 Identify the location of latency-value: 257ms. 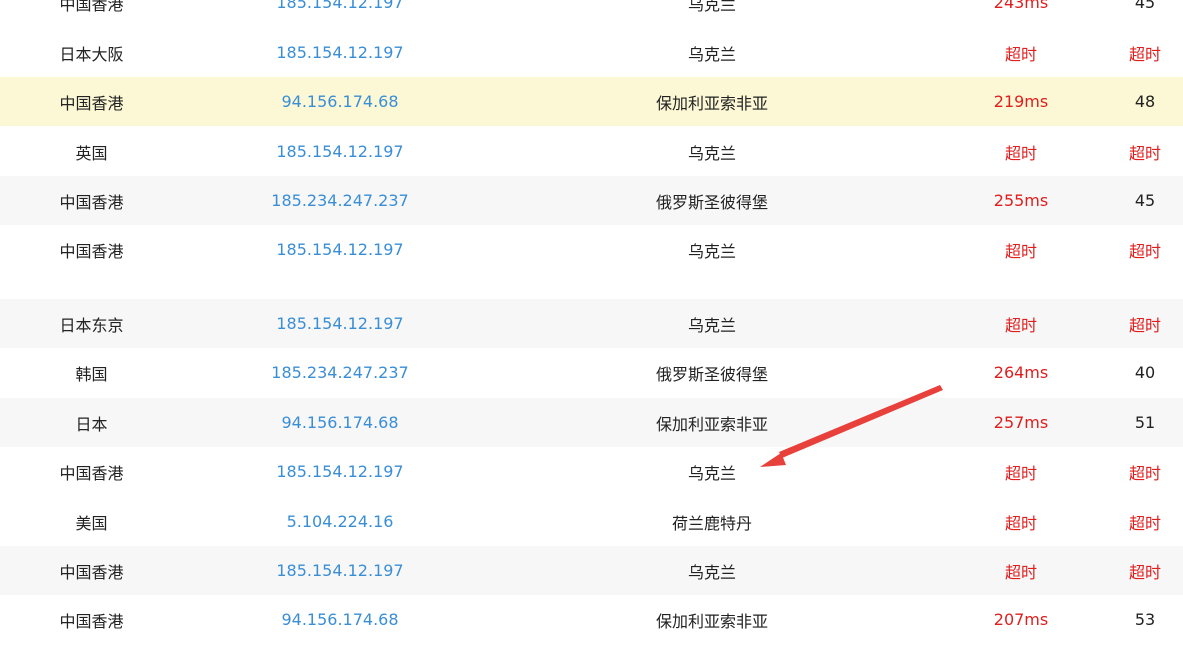
(1021, 422).